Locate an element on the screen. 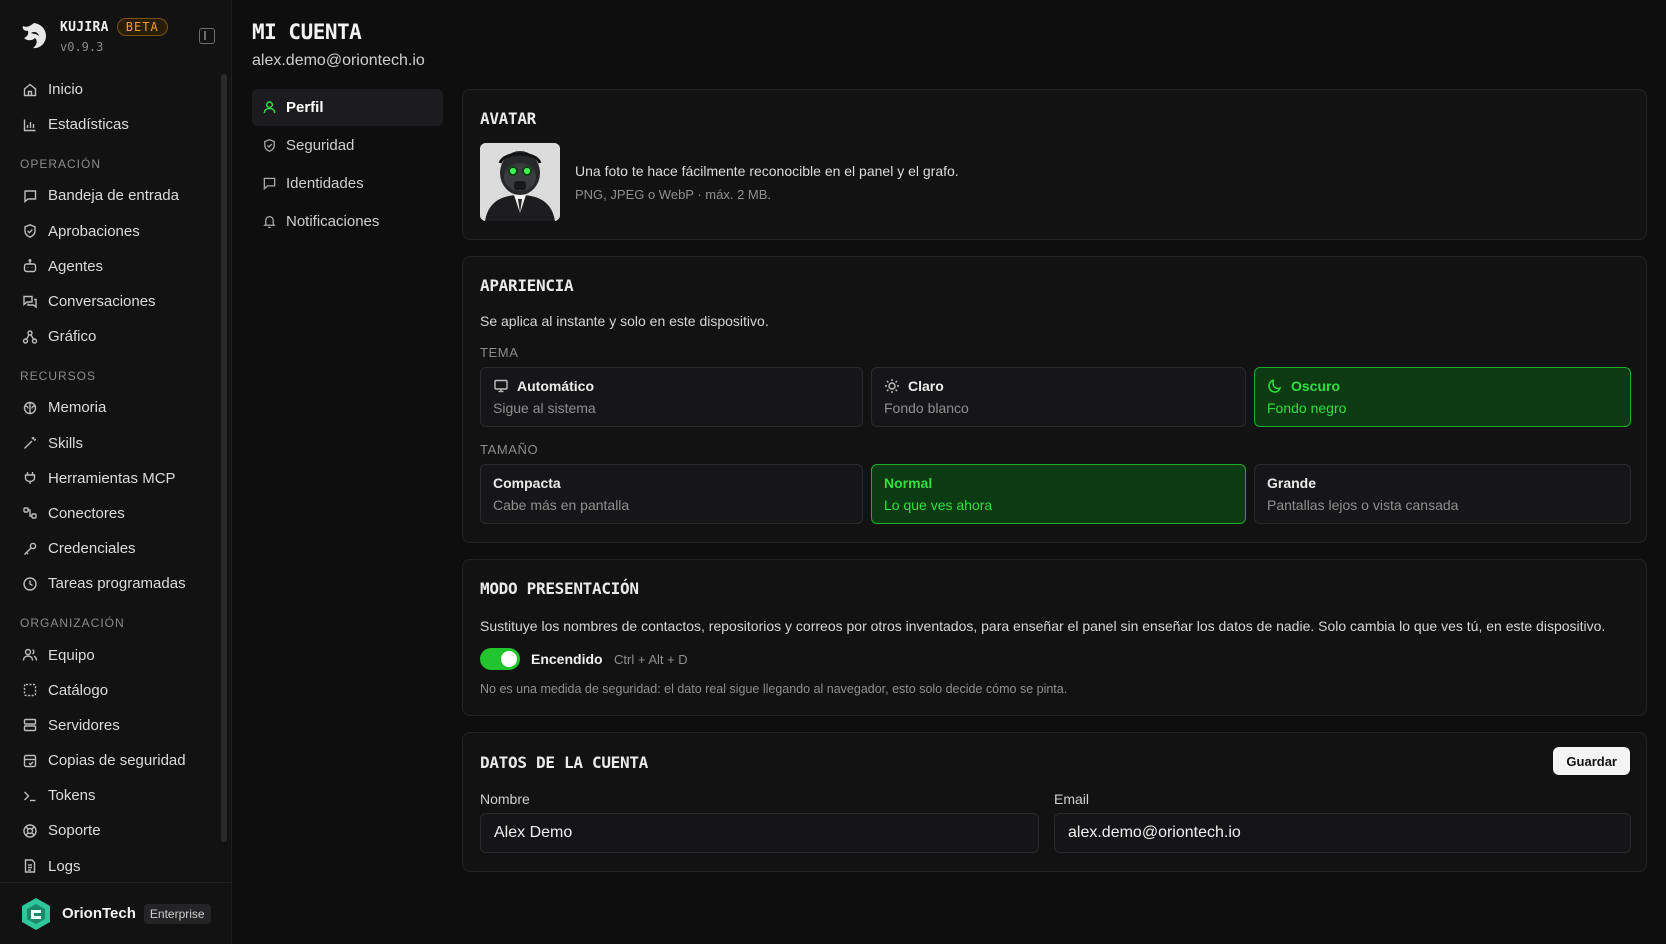 This screenshot has height=944, width=1666. lifebuoy-icon is located at coordinates (30, 831).